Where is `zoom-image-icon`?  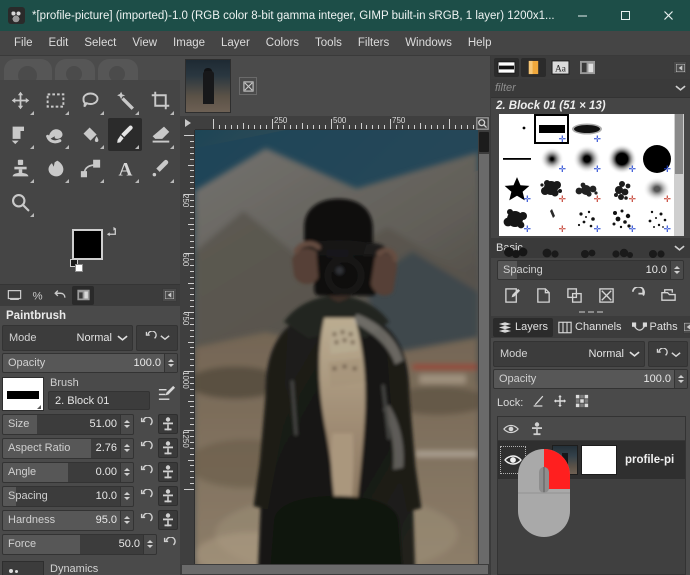 zoom-image-icon is located at coordinates (482, 123).